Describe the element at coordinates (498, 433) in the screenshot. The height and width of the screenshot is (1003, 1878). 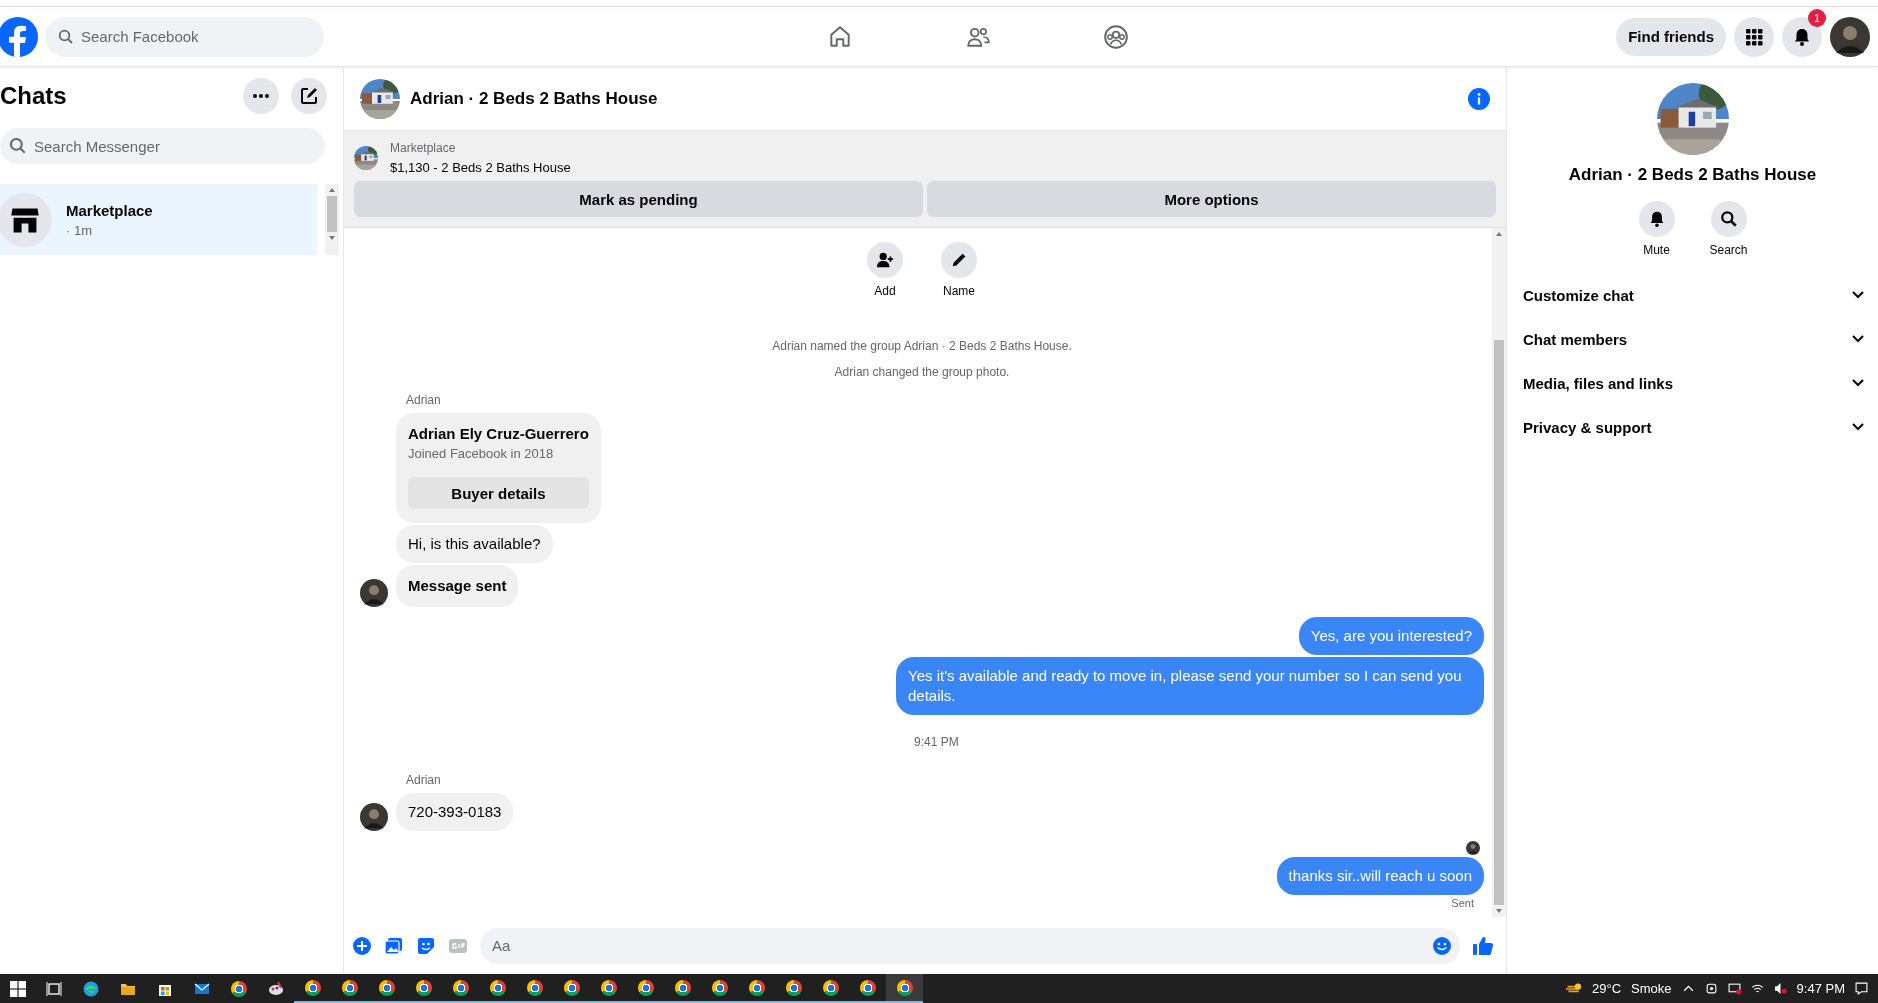
I see `profile-name: Adrian Ely Cruz-Guerrero` at that location.